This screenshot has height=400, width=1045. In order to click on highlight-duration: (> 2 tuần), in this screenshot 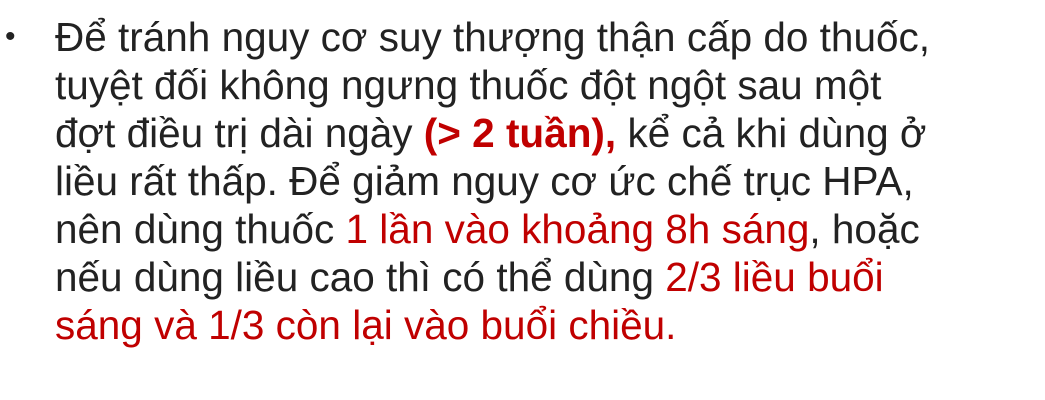, I will do `click(520, 133)`.